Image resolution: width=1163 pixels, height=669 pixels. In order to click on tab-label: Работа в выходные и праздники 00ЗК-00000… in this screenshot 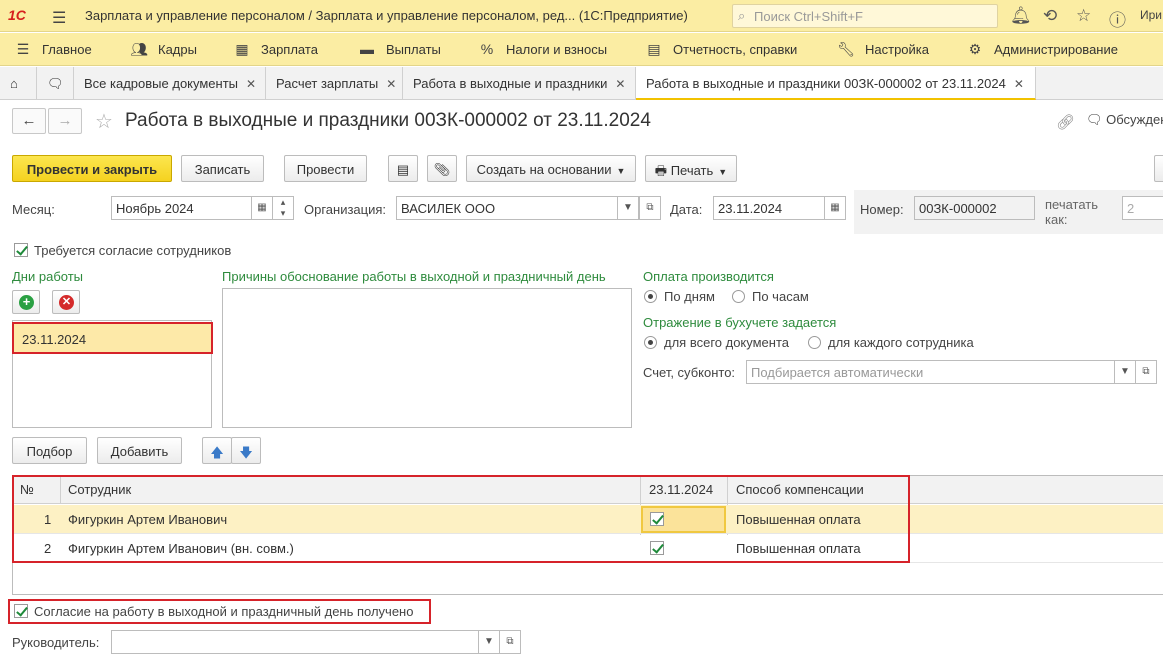, I will do `click(826, 83)`.